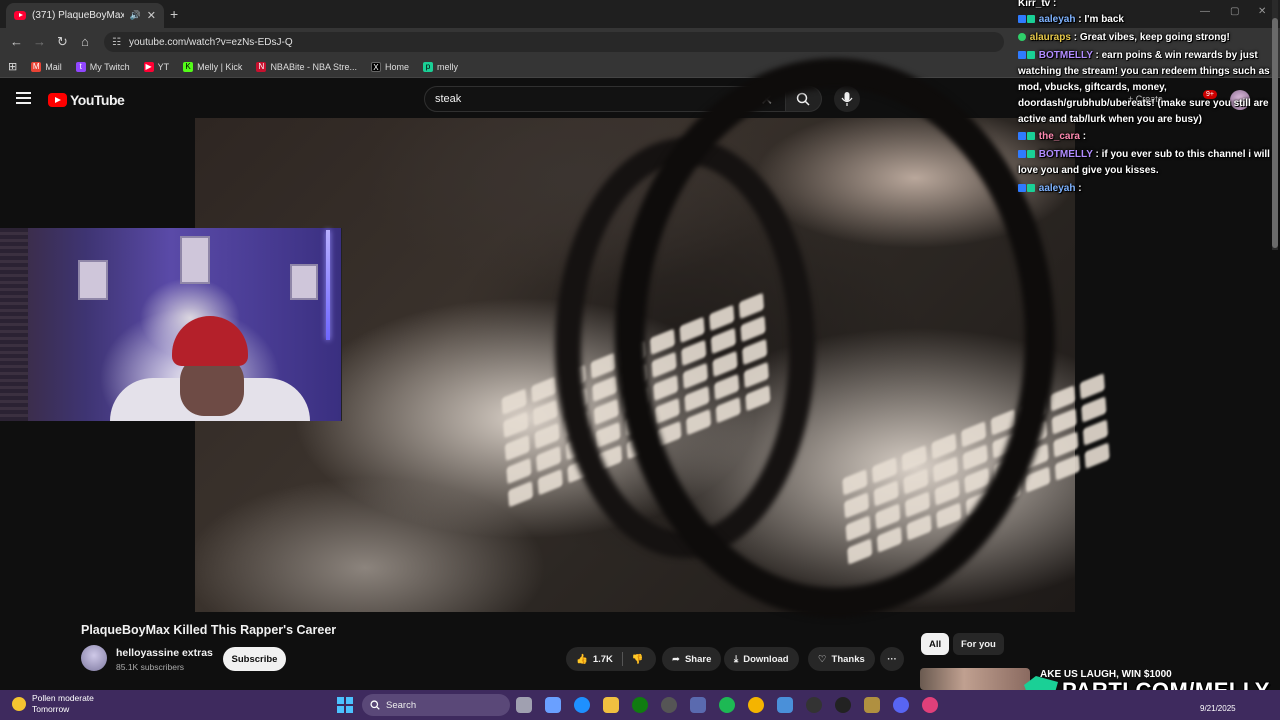 This screenshot has height=720, width=1280. Describe the element at coordinates (872, 705) in the screenshot. I see `app-icon` at that location.